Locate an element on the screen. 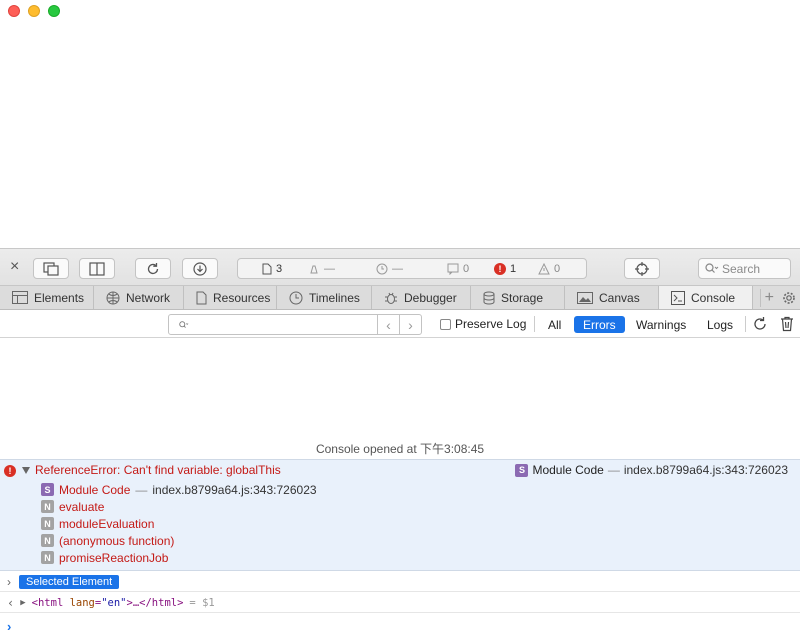 The height and width of the screenshot is (642, 800). trash-icon is located at coordinates (787, 324).